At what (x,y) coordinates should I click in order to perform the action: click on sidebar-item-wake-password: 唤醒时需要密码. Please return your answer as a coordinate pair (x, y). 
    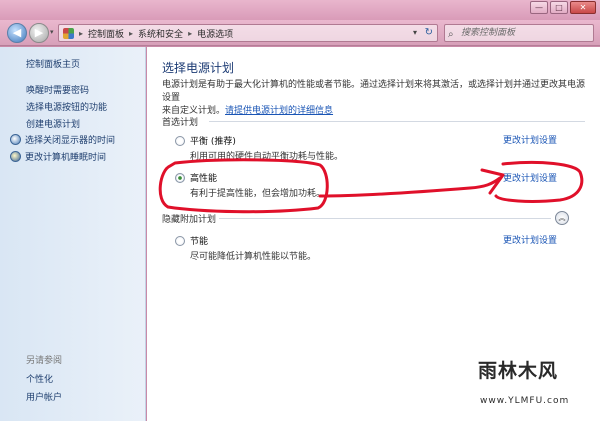
    Looking at the image, I should click on (57, 89).